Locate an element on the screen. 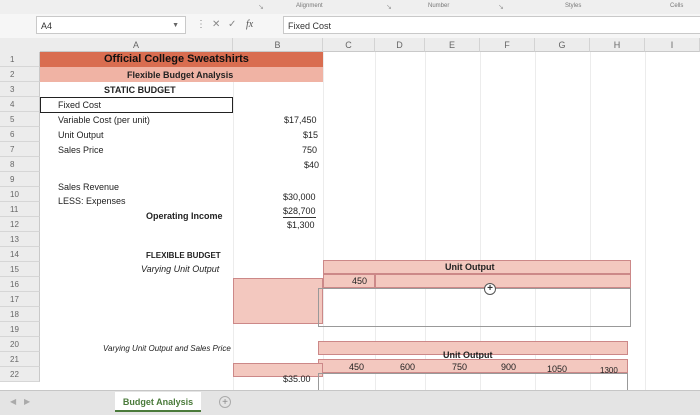  insert-function-icon: fx is located at coordinates (249, 24).